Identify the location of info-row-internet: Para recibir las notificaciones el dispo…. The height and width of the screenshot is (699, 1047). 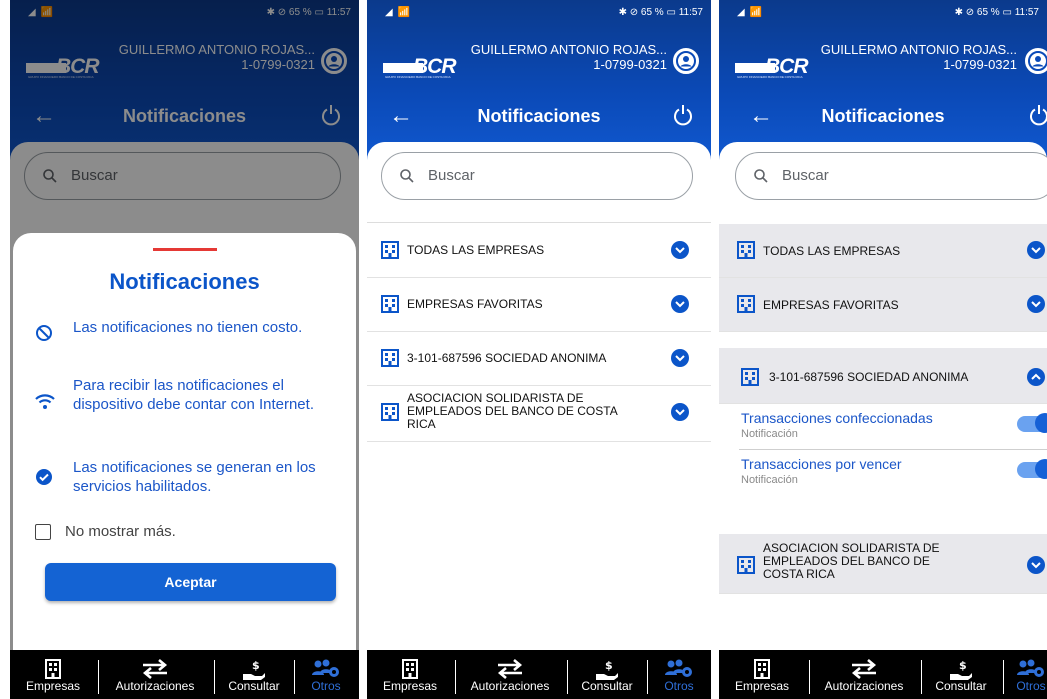
(188, 406).